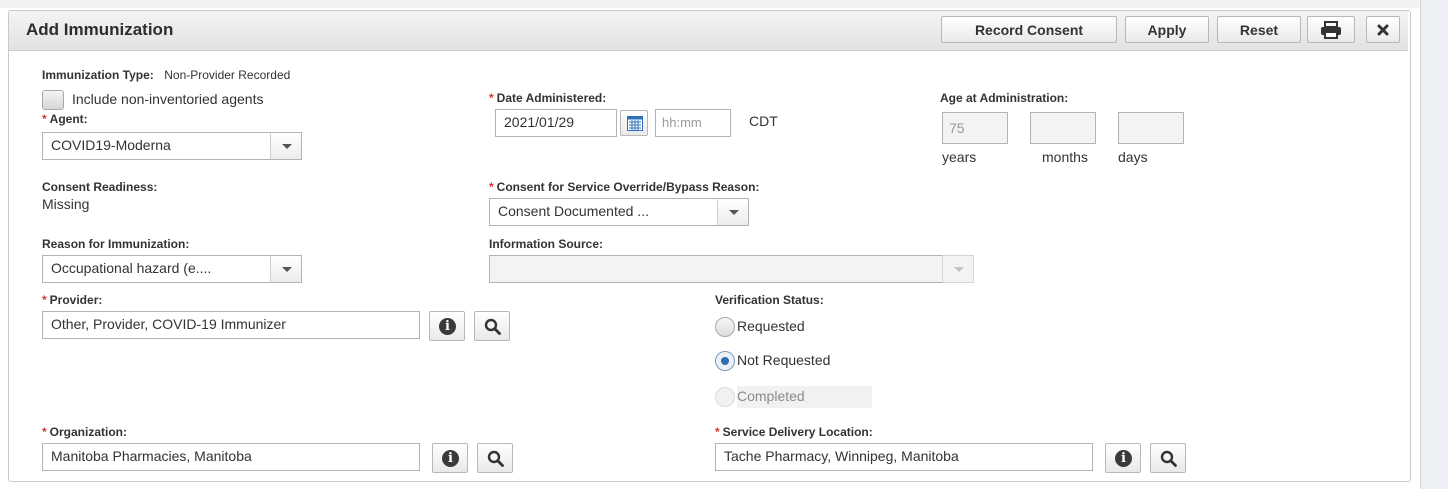 The width and height of the screenshot is (1448, 489). Describe the element at coordinates (286, 146) in the screenshot. I see `agent-dropdown-chevron-down-icon` at that location.